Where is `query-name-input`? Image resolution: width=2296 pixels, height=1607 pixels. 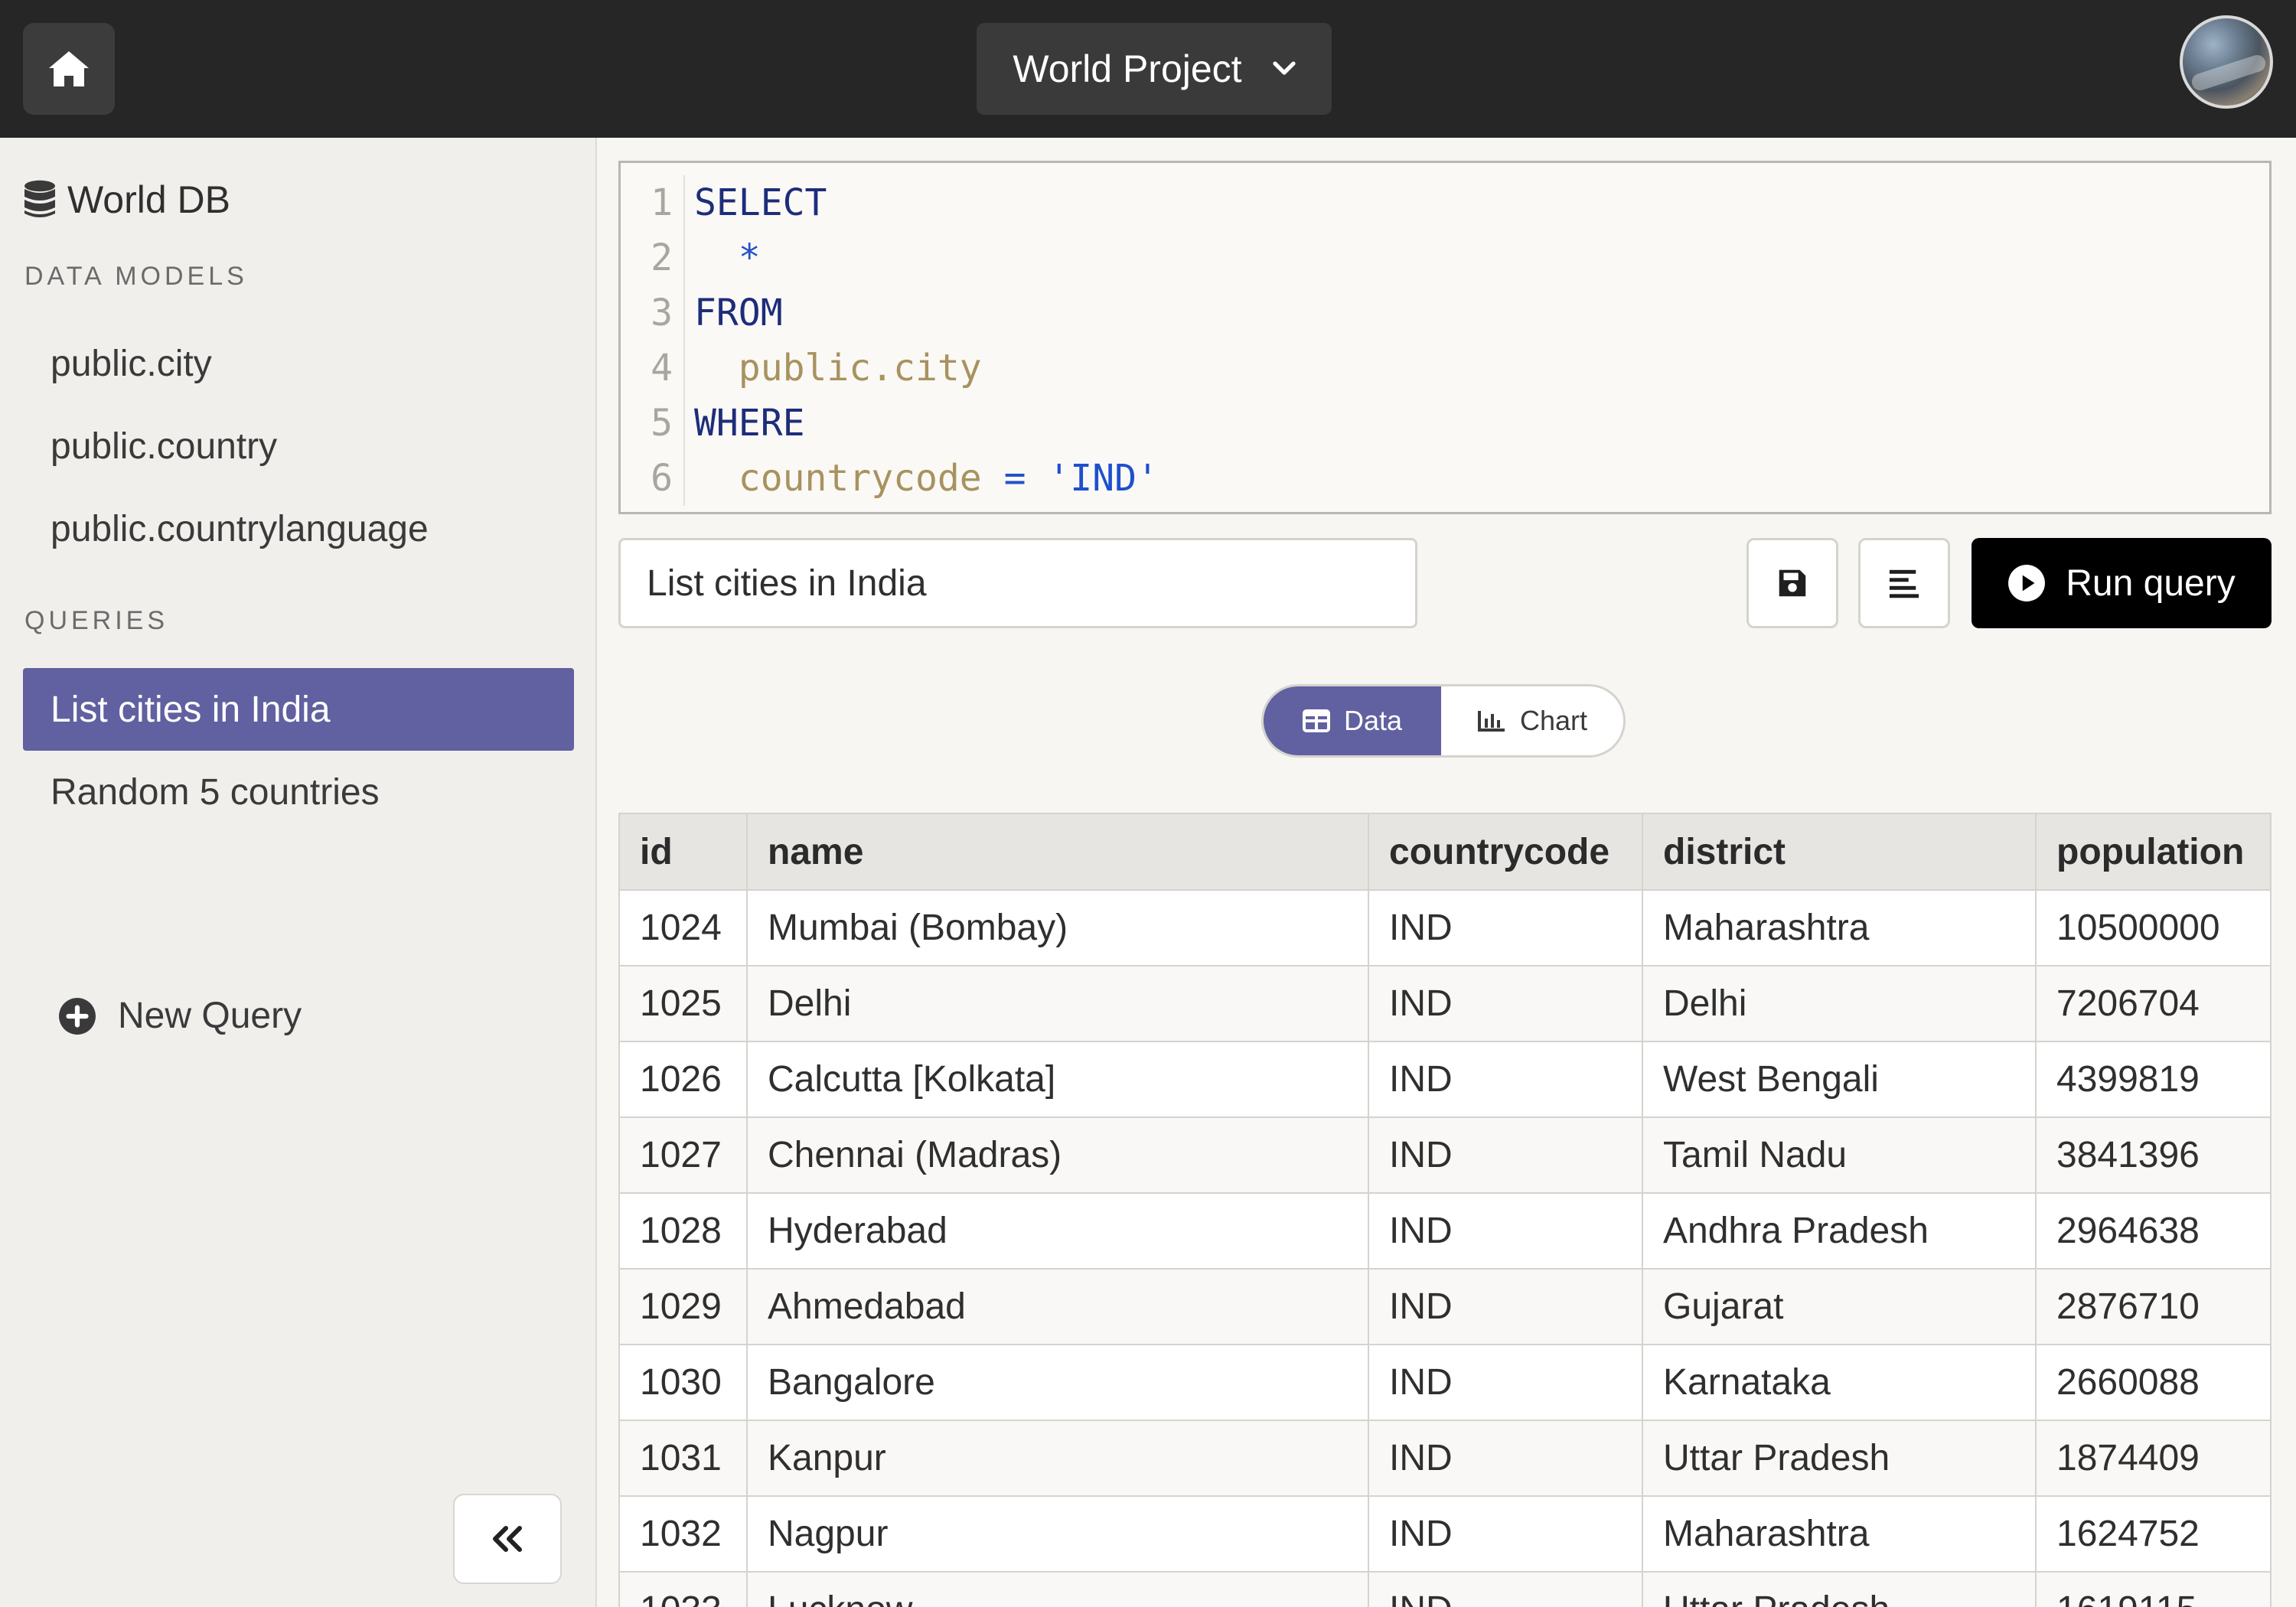
query-name-input is located at coordinates (1017, 583).